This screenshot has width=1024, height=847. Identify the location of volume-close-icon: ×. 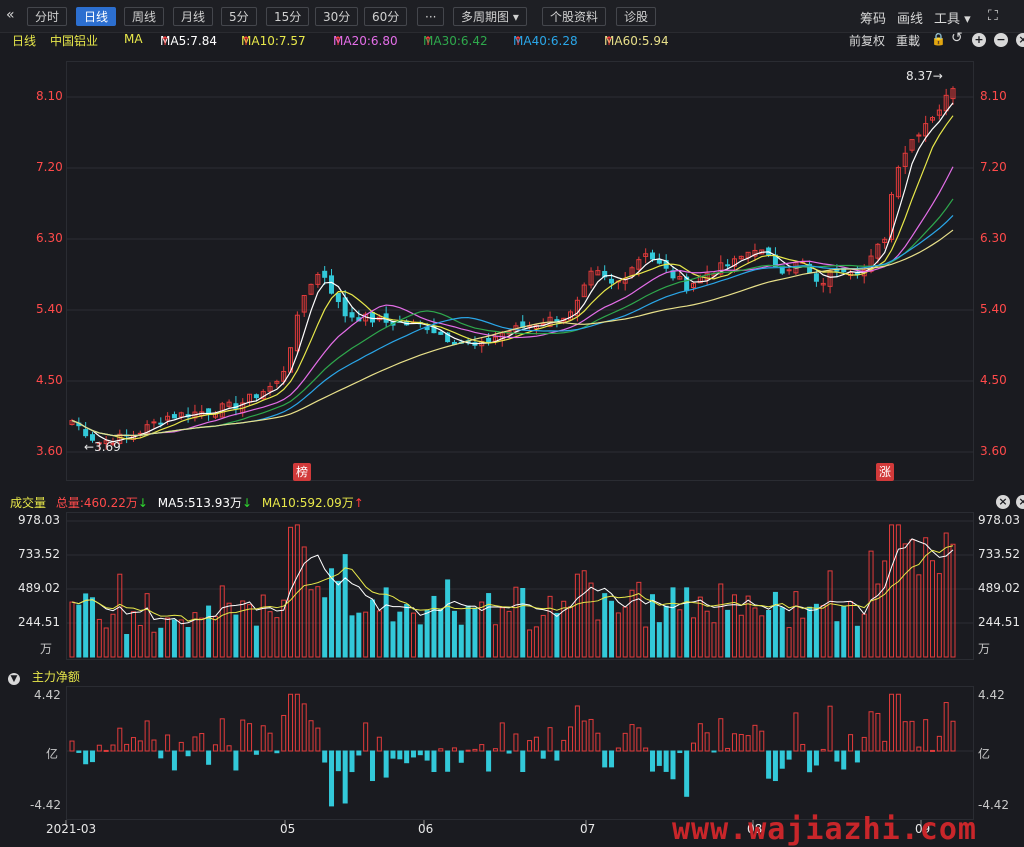
(1003, 502).